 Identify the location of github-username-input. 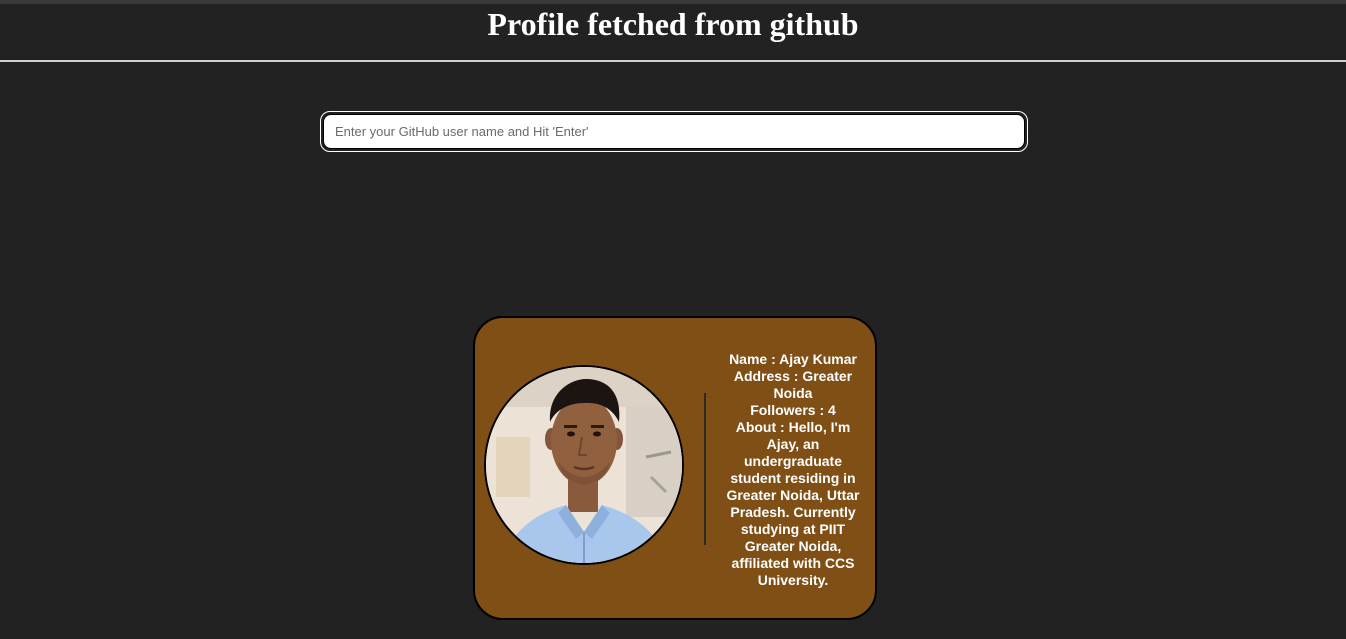
(674, 131).